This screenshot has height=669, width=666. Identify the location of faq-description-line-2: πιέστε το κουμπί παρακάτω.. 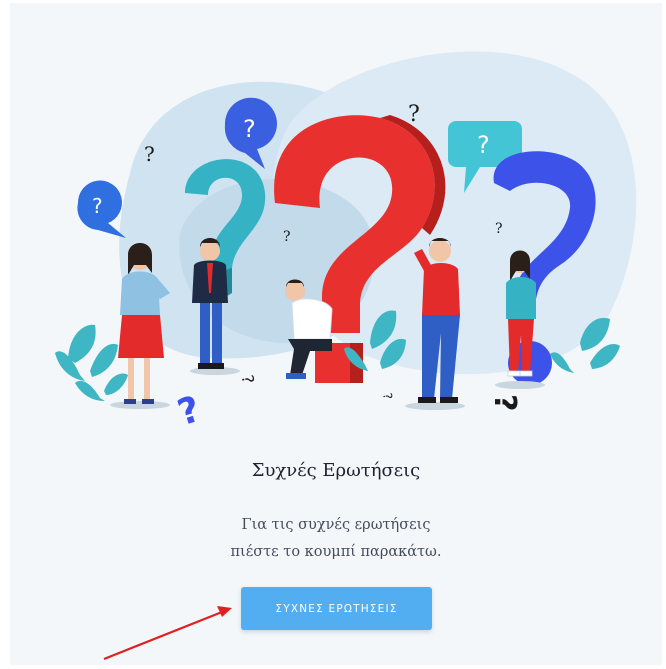
(336, 552).